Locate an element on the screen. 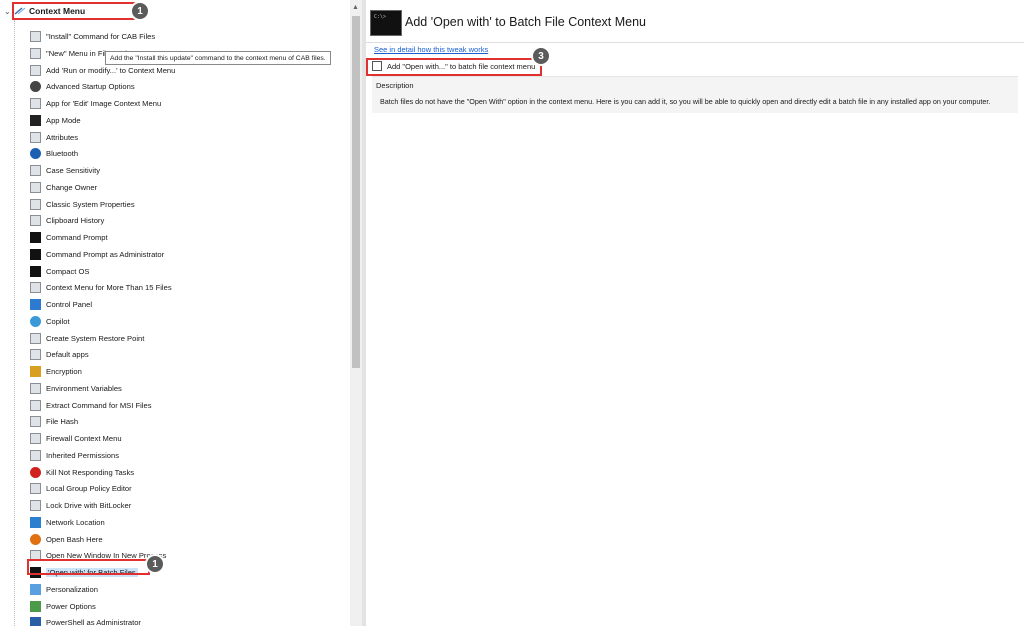 The image size is (1024, 626). tree-item: Kill Not Responding Tasks is located at coordinates (82, 472).